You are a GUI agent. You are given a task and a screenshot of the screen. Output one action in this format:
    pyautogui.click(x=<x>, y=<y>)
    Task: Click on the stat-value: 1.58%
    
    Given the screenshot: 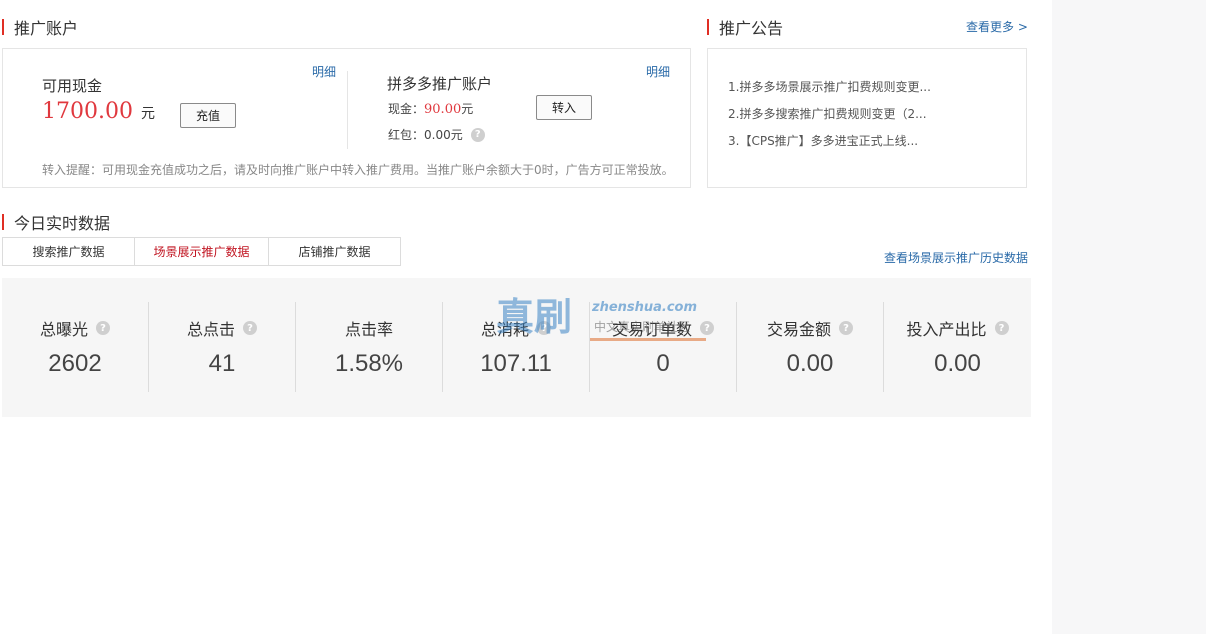 What is the action you would take?
    pyautogui.click(x=369, y=363)
    